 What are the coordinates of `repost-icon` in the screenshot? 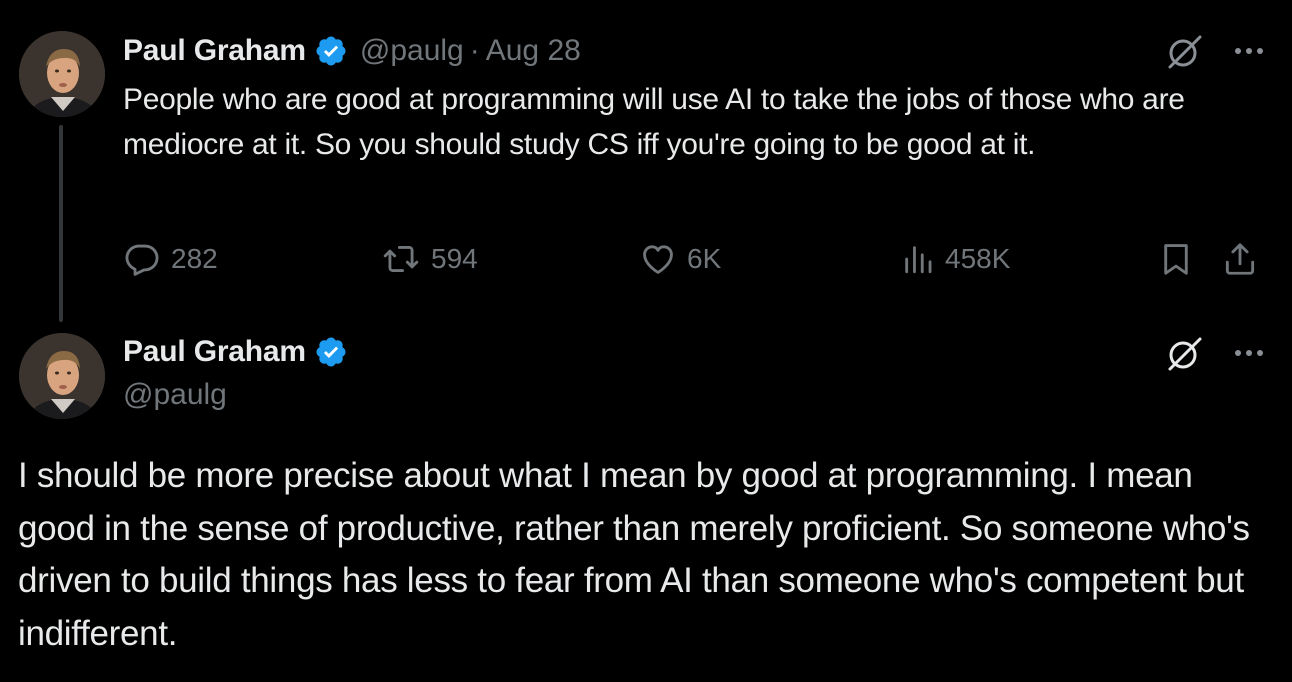 It's located at (401, 259).